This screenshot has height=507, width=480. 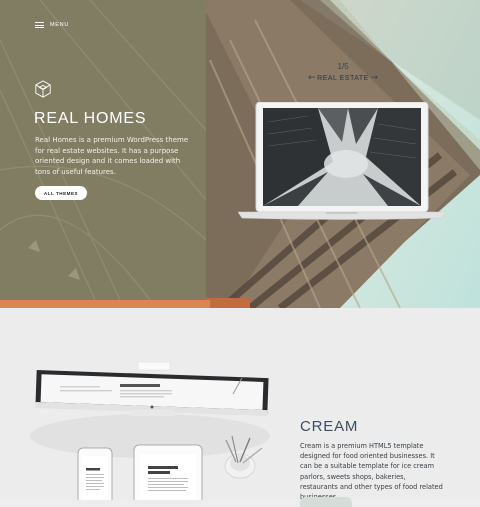 What do you see at coordinates (59, 25) in the screenshot?
I see `menu-label: MENU` at bounding box center [59, 25].